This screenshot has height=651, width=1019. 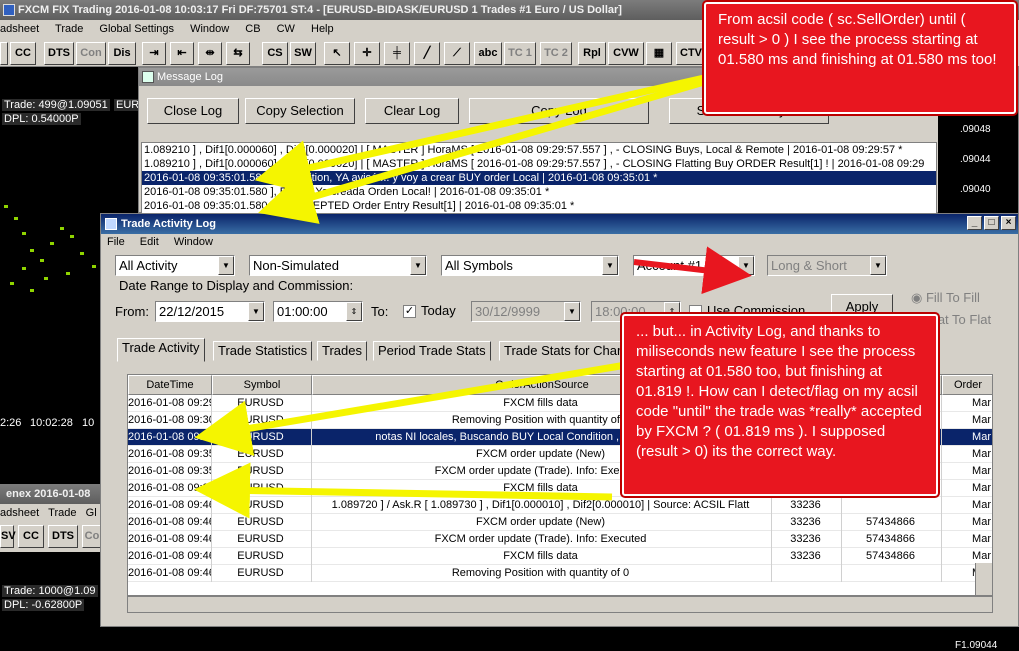 I want to click on menu-window: Window, so click(x=209, y=29).